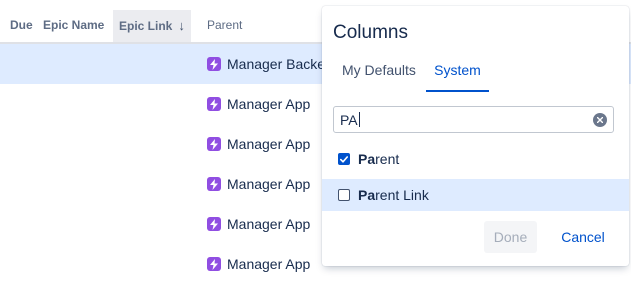 The width and height of the screenshot is (631, 284). I want to click on column-header-epic-link: Epic Link ↓, so click(152, 26).